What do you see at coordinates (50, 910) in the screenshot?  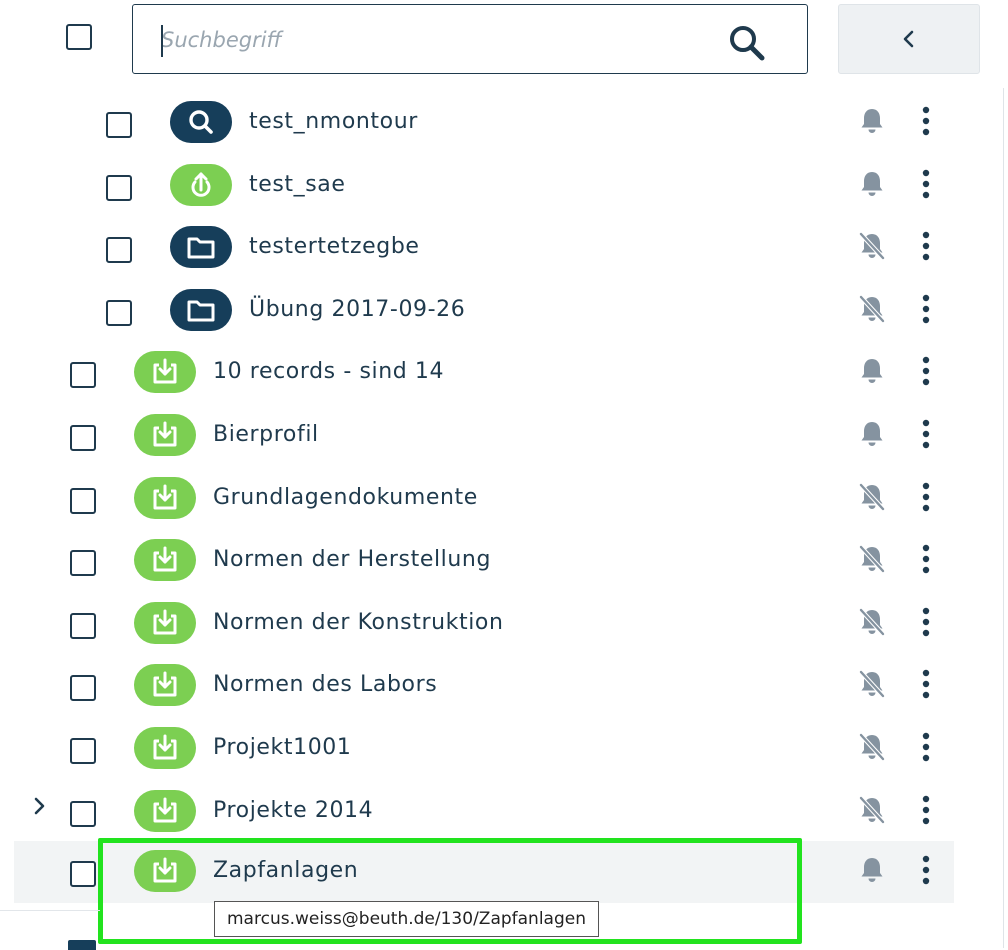 I see `list-bottom-divider` at bounding box center [50, 910].